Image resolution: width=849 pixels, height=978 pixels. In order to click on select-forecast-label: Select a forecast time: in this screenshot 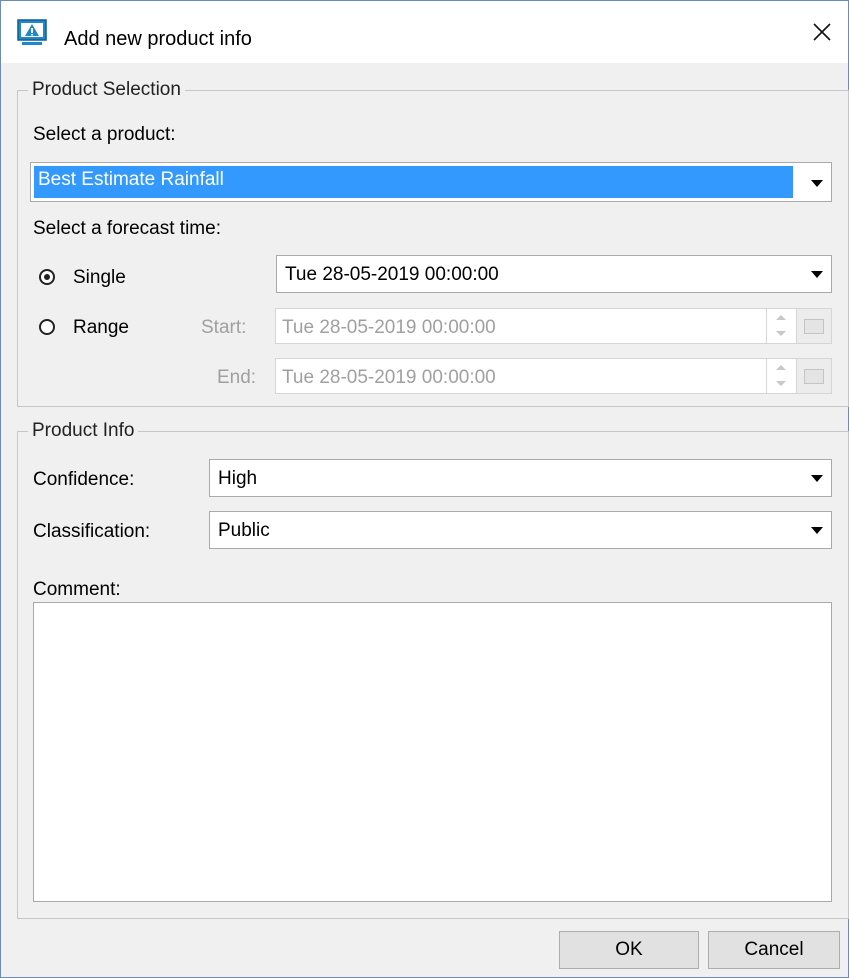, I will do `click(127, 228)`.